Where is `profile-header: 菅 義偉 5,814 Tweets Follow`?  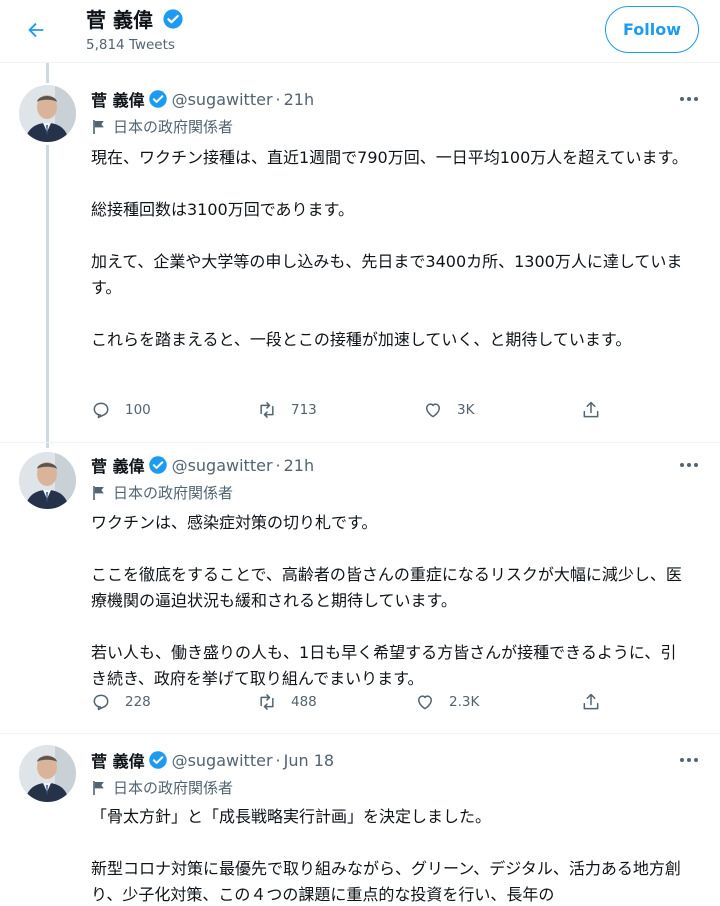 profile-header: 菅 義偉 5,814 Tweets Follow is located at coordinates (360, 31).